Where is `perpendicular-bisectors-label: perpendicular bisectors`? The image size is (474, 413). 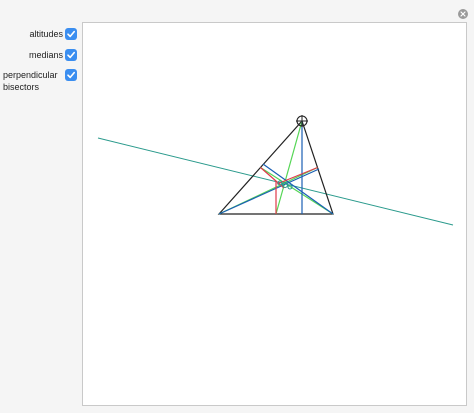 perpendicular-bisectors-label: perpendicular bisectors is located at coordinates (30, 81).